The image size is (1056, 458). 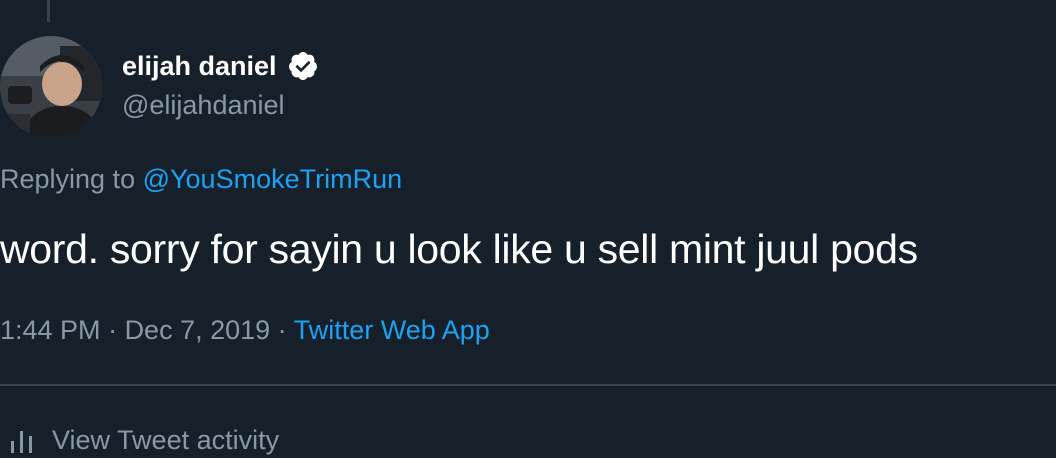 I want to click on divider, so click(x=528, y=385).